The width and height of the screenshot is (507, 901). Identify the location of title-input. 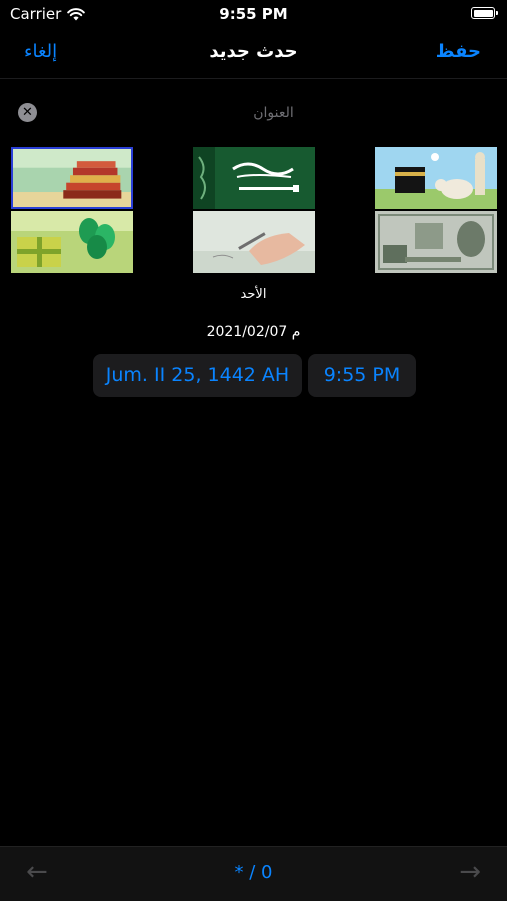
(273, 113).